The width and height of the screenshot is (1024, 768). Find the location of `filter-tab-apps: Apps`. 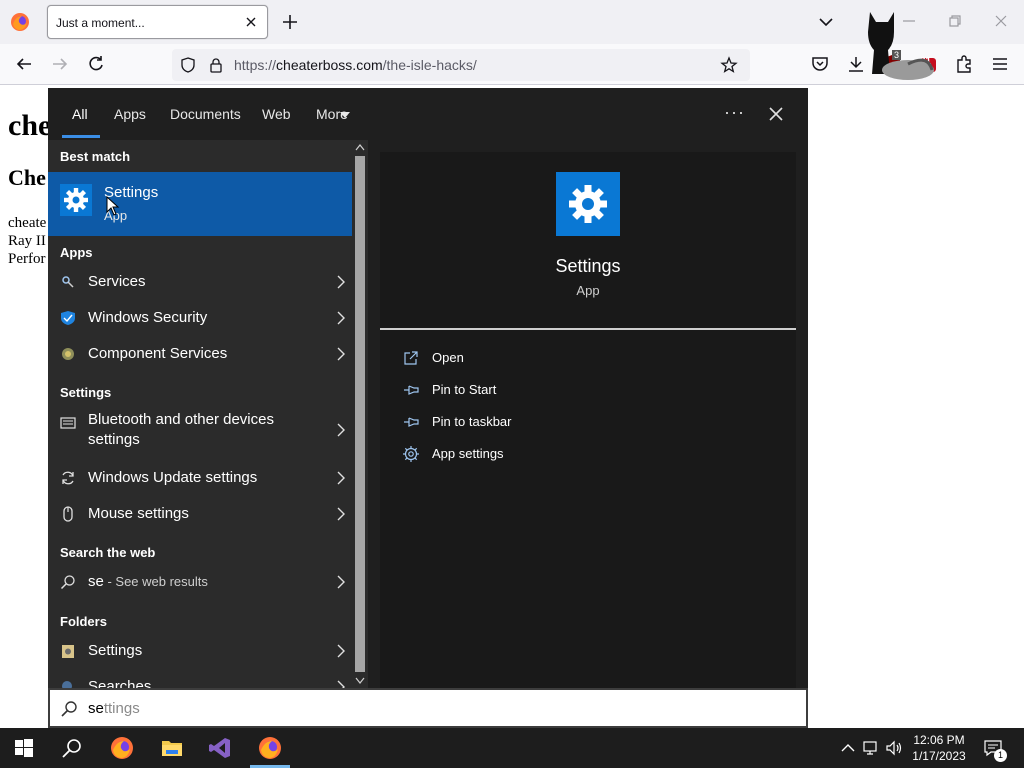

filter-tab-apps: Apps is located at coordinates (130, 114).